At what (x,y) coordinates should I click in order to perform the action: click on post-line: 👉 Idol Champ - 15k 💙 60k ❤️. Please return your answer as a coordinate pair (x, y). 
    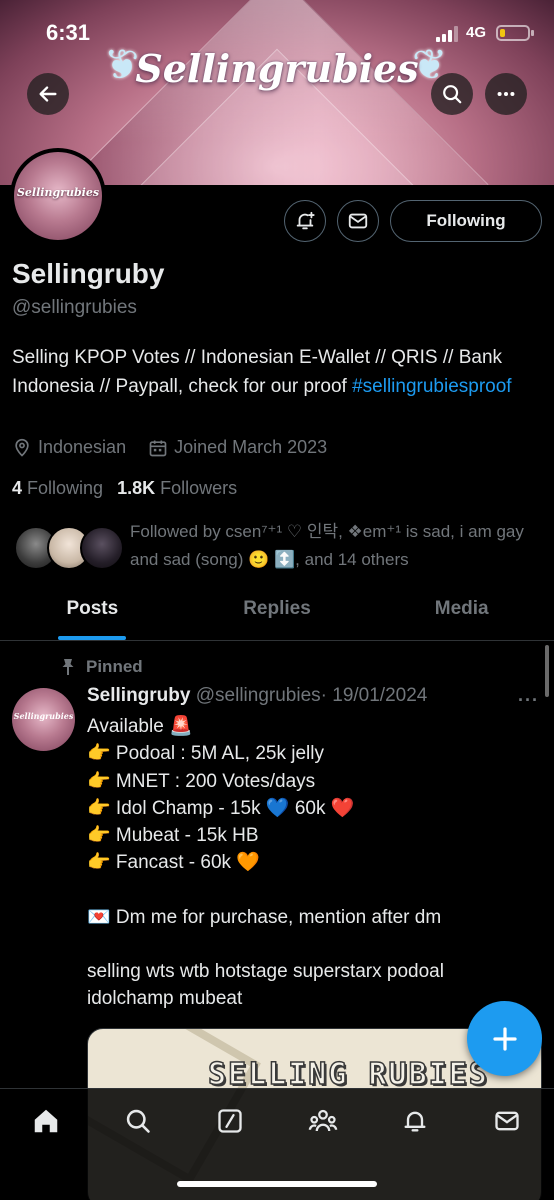
    Looking at the image, I should click on (221, 808).